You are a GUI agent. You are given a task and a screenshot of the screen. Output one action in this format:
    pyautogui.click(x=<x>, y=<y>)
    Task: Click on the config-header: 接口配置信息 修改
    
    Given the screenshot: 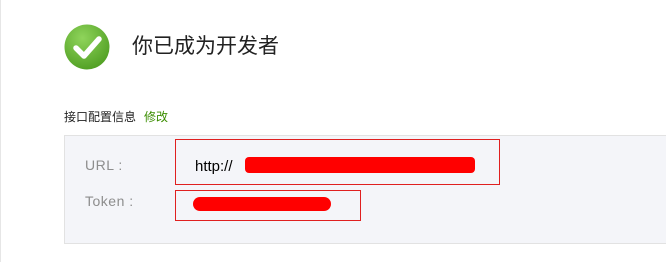 What is the action you would take?
    pyautogui.click(x=116, y=117)
    